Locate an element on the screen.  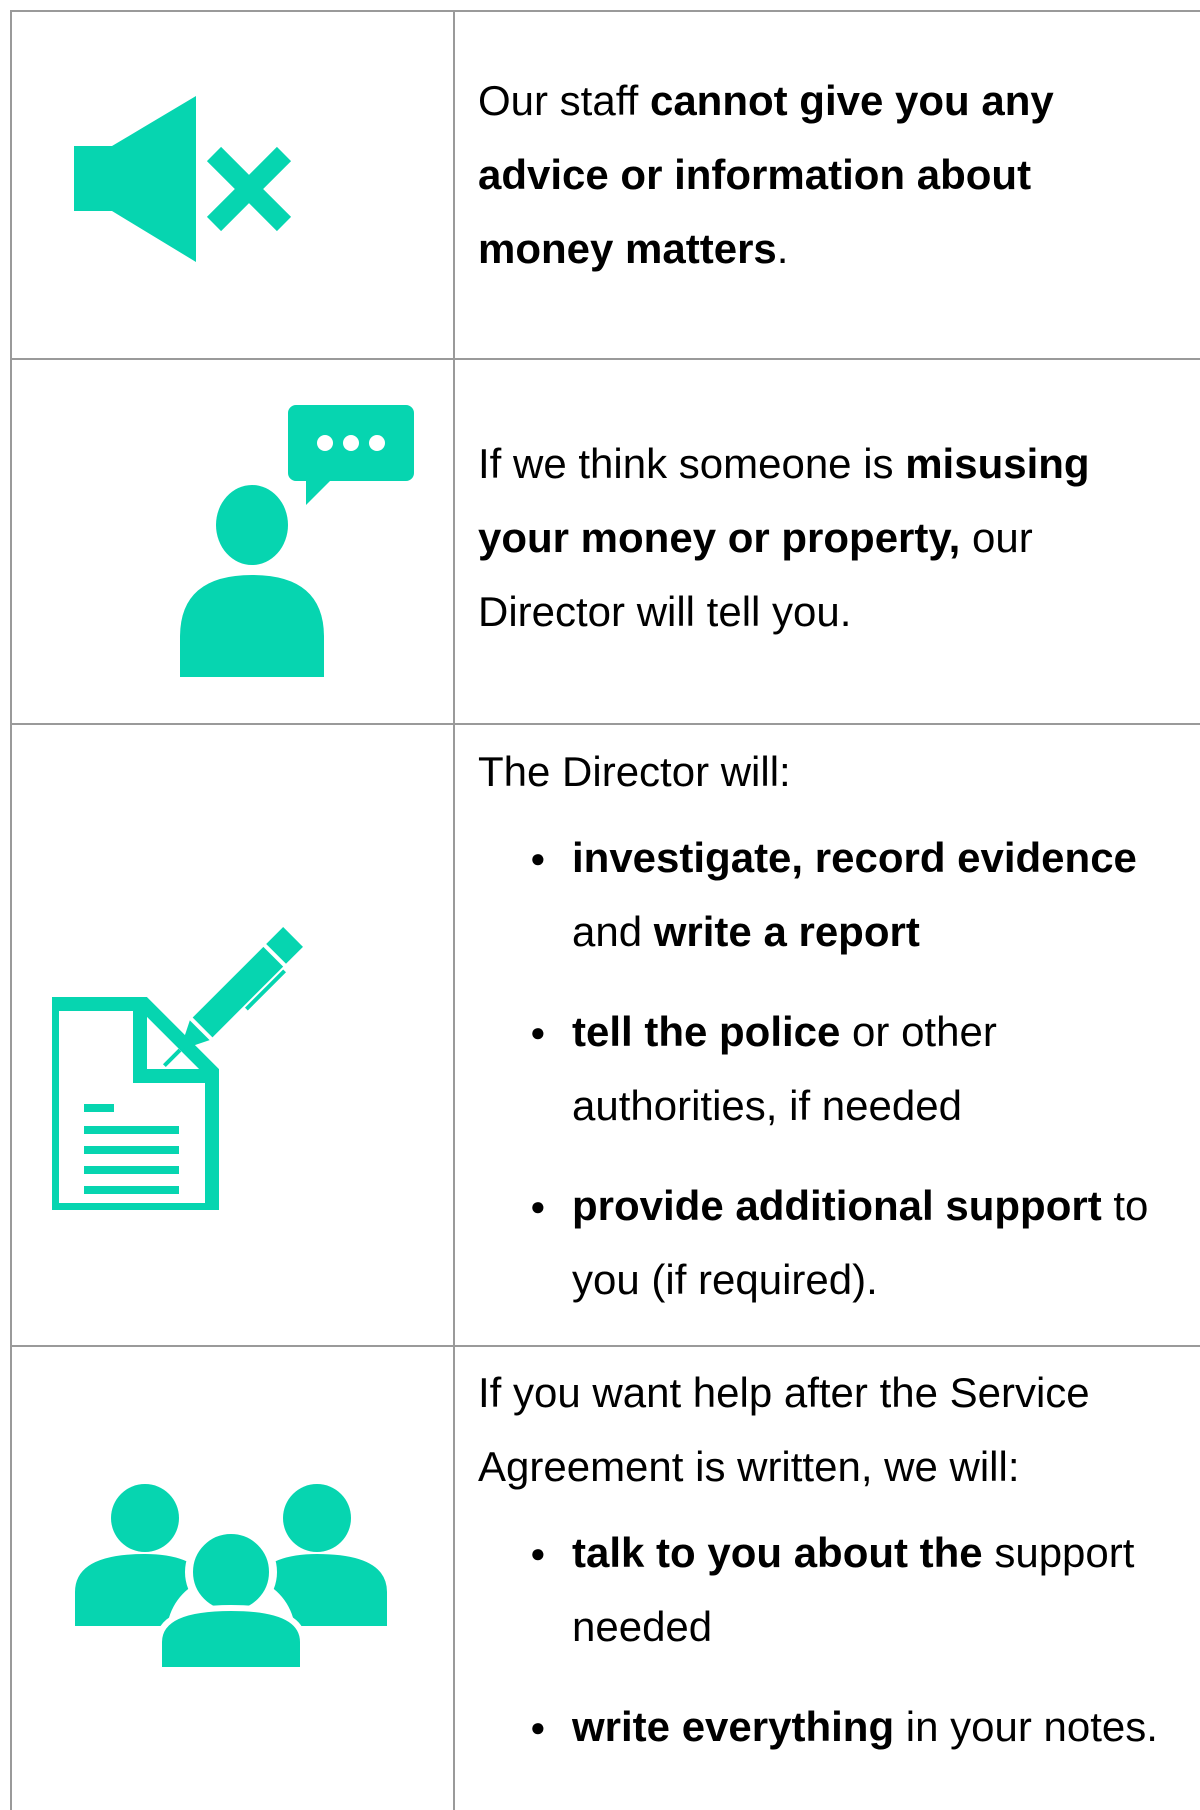
text-span: authorities, if needed is located at coordinates (767, 1105).